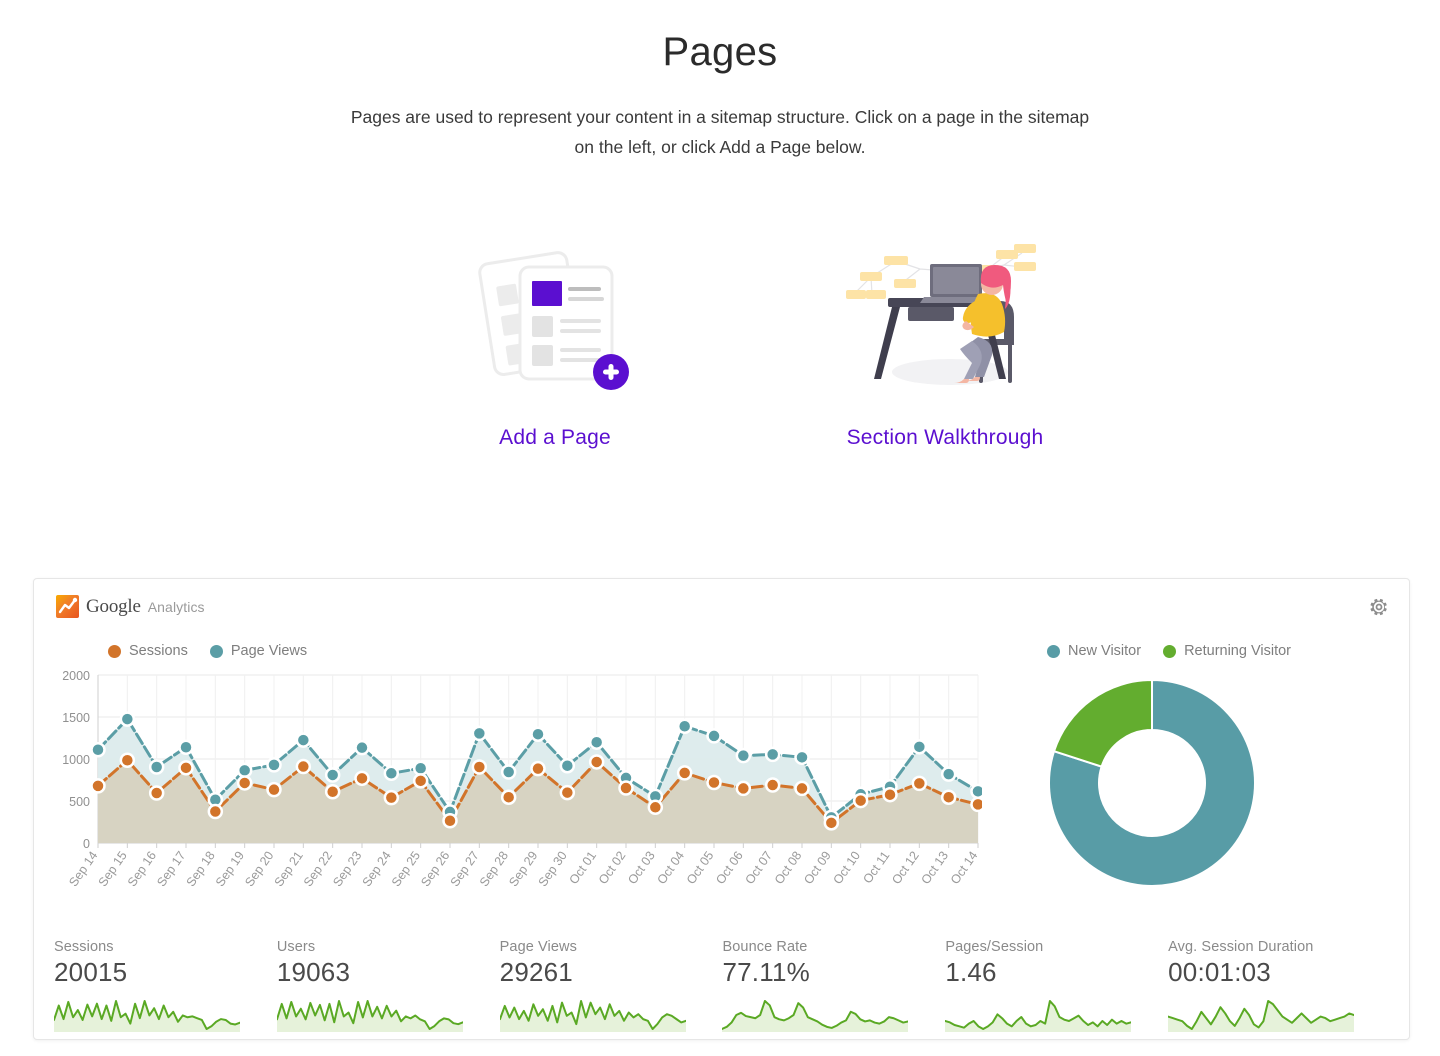  What do you see at coordinates (1105, 651) in the screenshot?
I see `legend-label-new-visitor: New Visitor` at bounding box center [1105, 651].